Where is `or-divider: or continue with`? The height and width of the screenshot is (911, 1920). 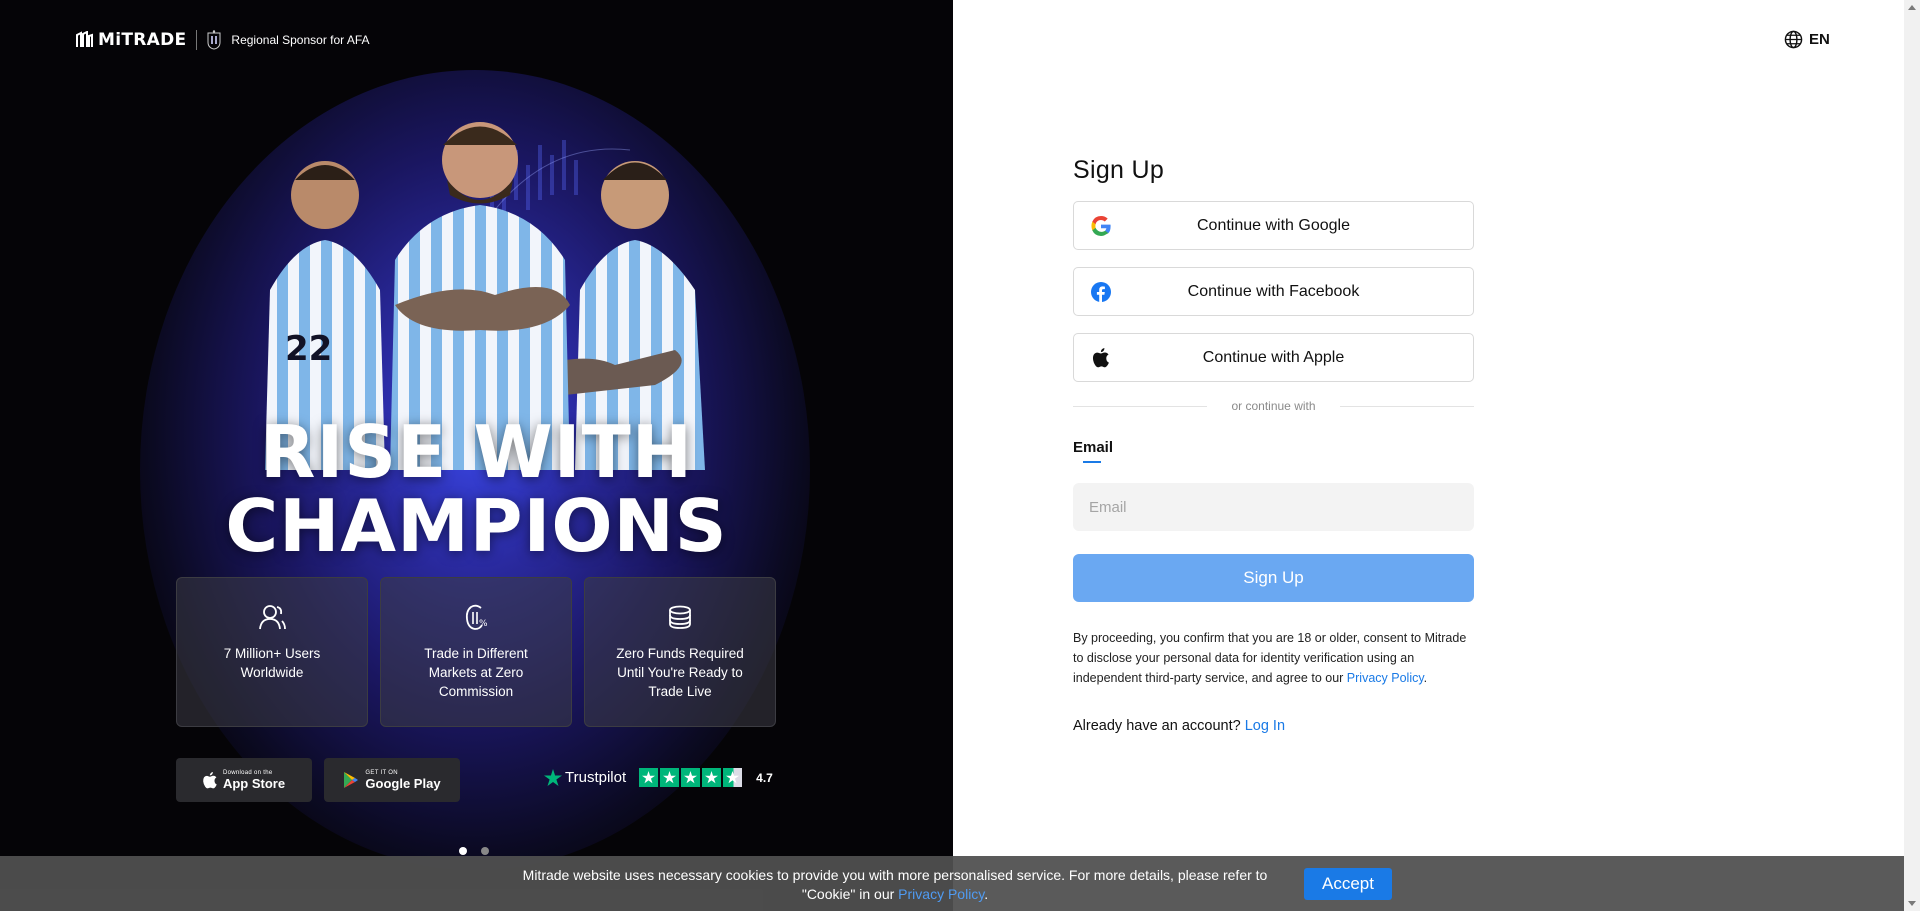
or-divider: or continue with is located at coordinates (1274, 406).